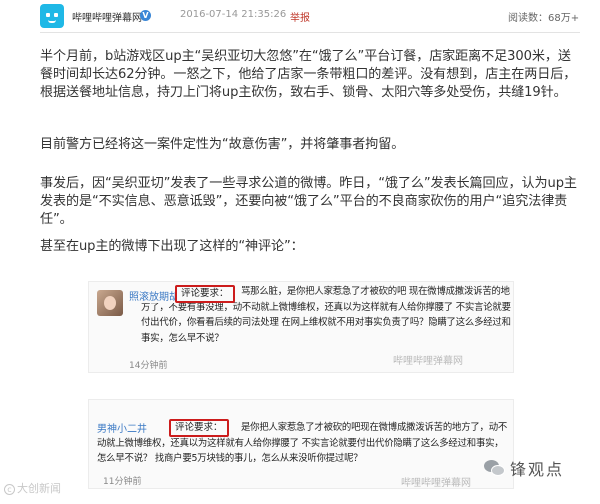 Image resolution: width=600 pixels, height=504 pixels. What do you see at coordinates (148, 366) in the screenshot?
I see `comment-time: 14分钟前` at bounding box center [148, 366].